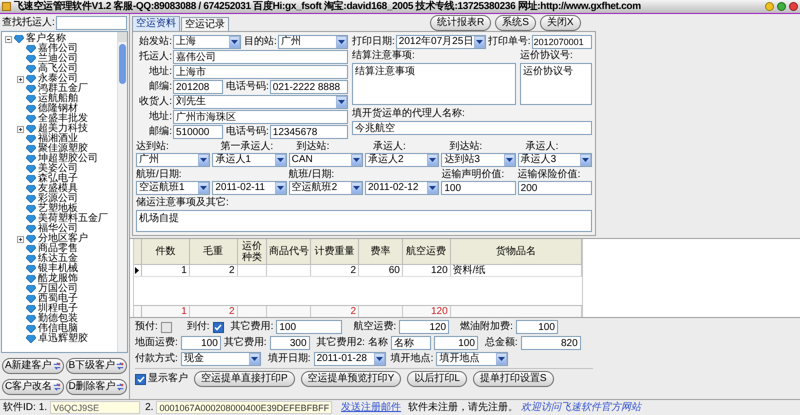 Image resolution: width=800 pixels, height=415 pixels. I want to click on tree-item: 美姿公司, so click(58, 169).